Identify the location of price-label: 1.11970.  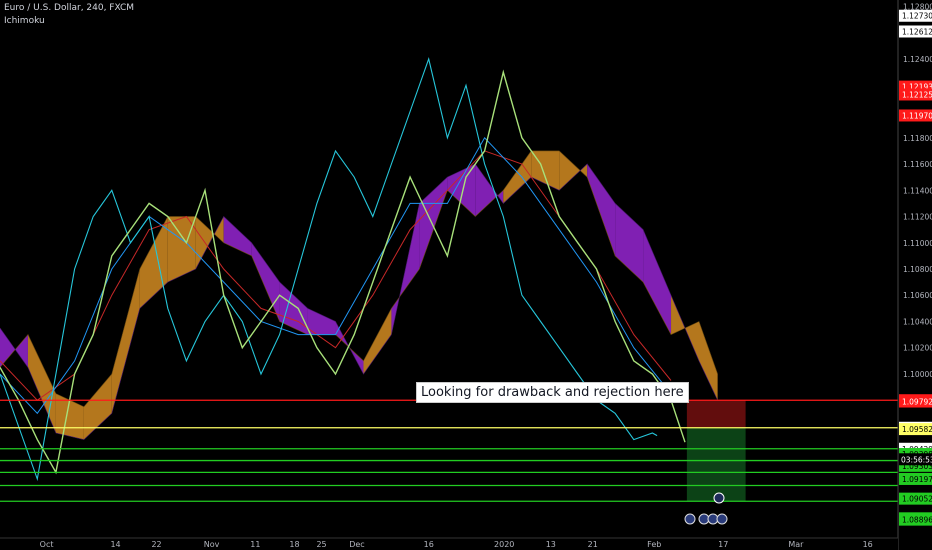
(917, 115).